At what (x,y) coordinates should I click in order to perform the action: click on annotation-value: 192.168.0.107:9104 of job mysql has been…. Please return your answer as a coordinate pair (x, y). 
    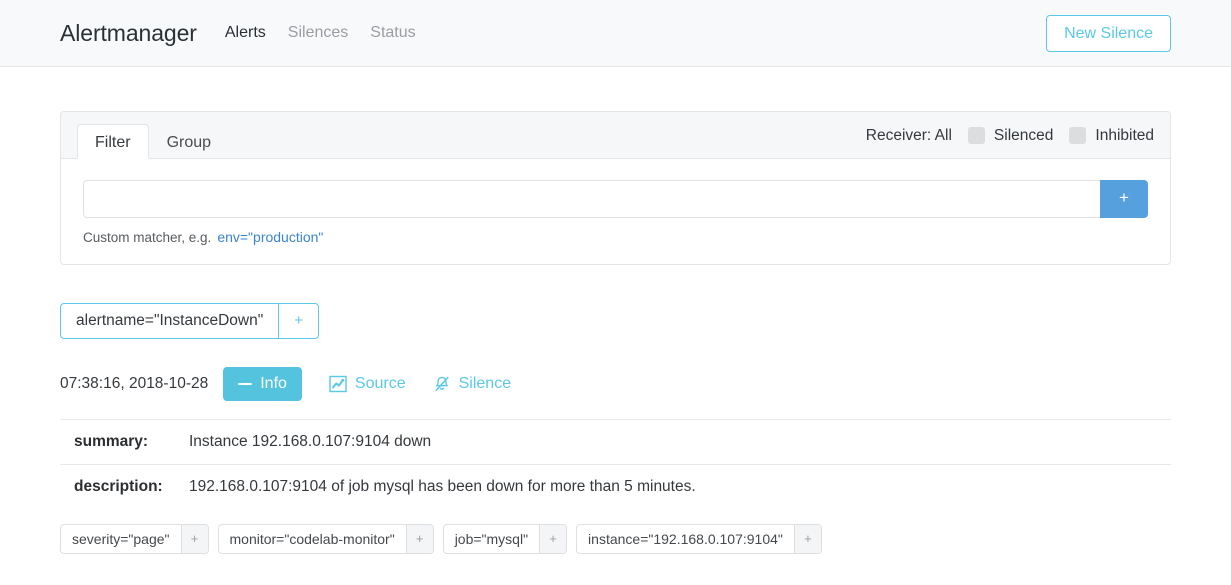
    Looking at the image, I should click on (442, 486).